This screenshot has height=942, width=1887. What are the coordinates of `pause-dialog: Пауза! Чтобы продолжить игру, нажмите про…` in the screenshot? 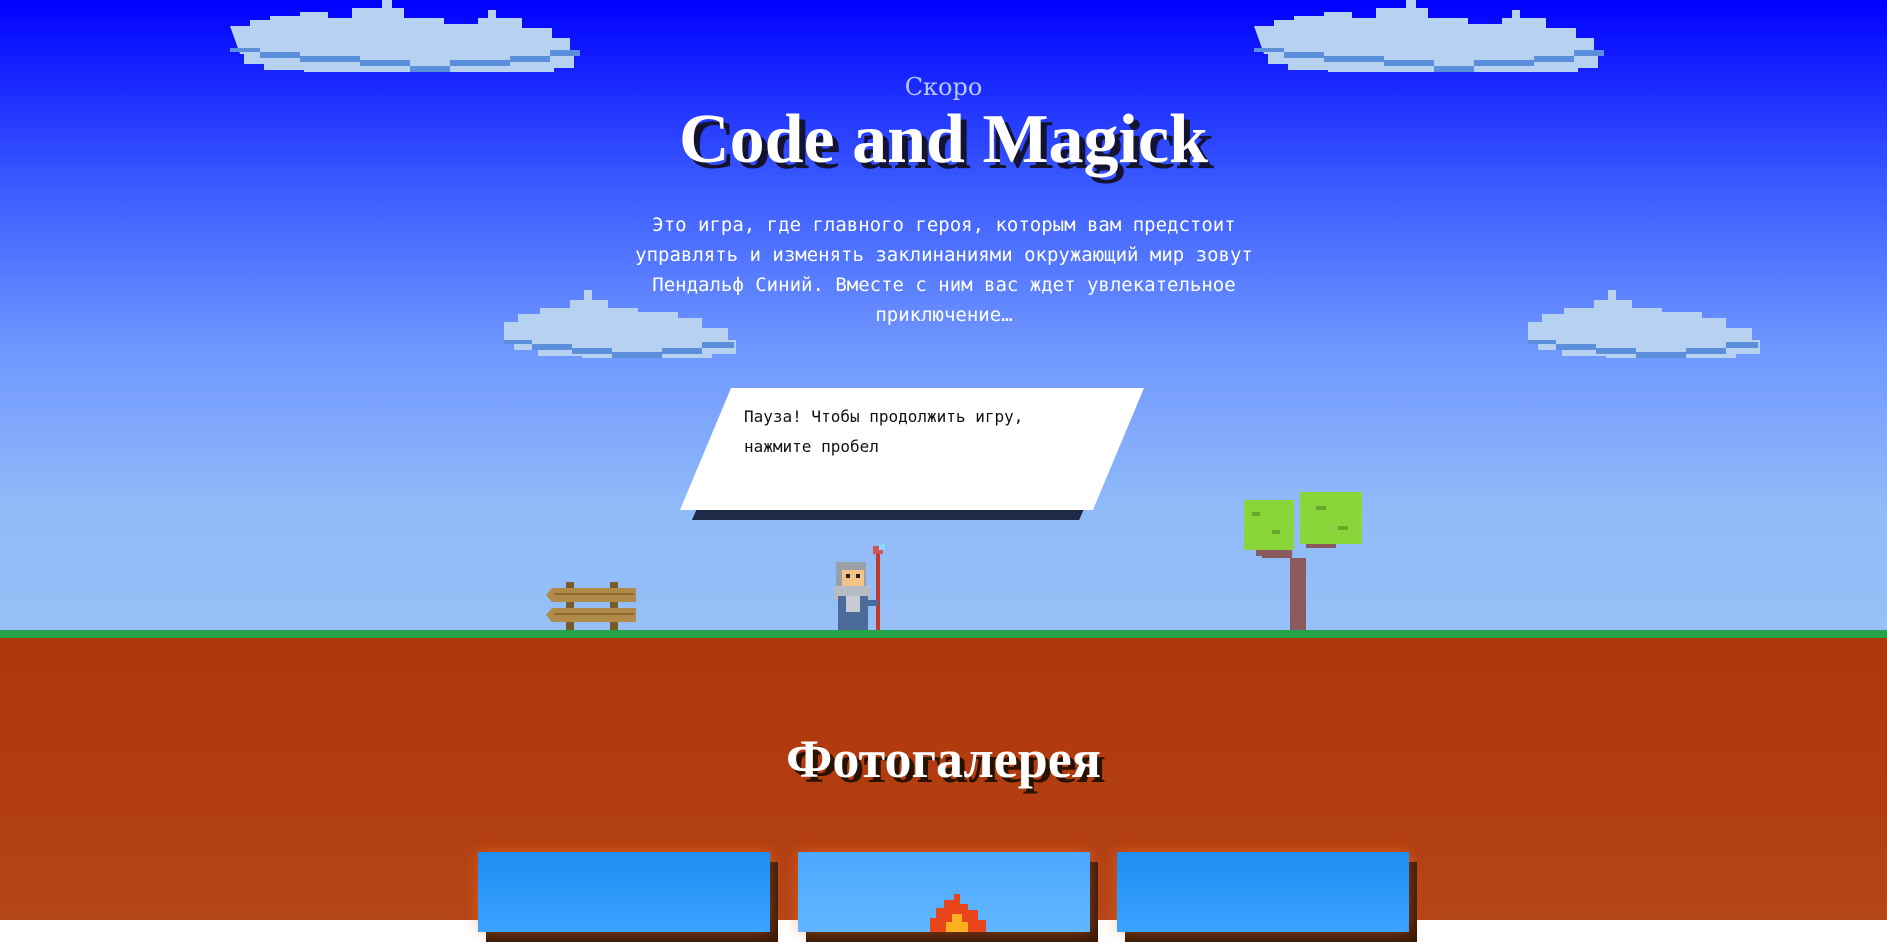 It's located at (920, 455).